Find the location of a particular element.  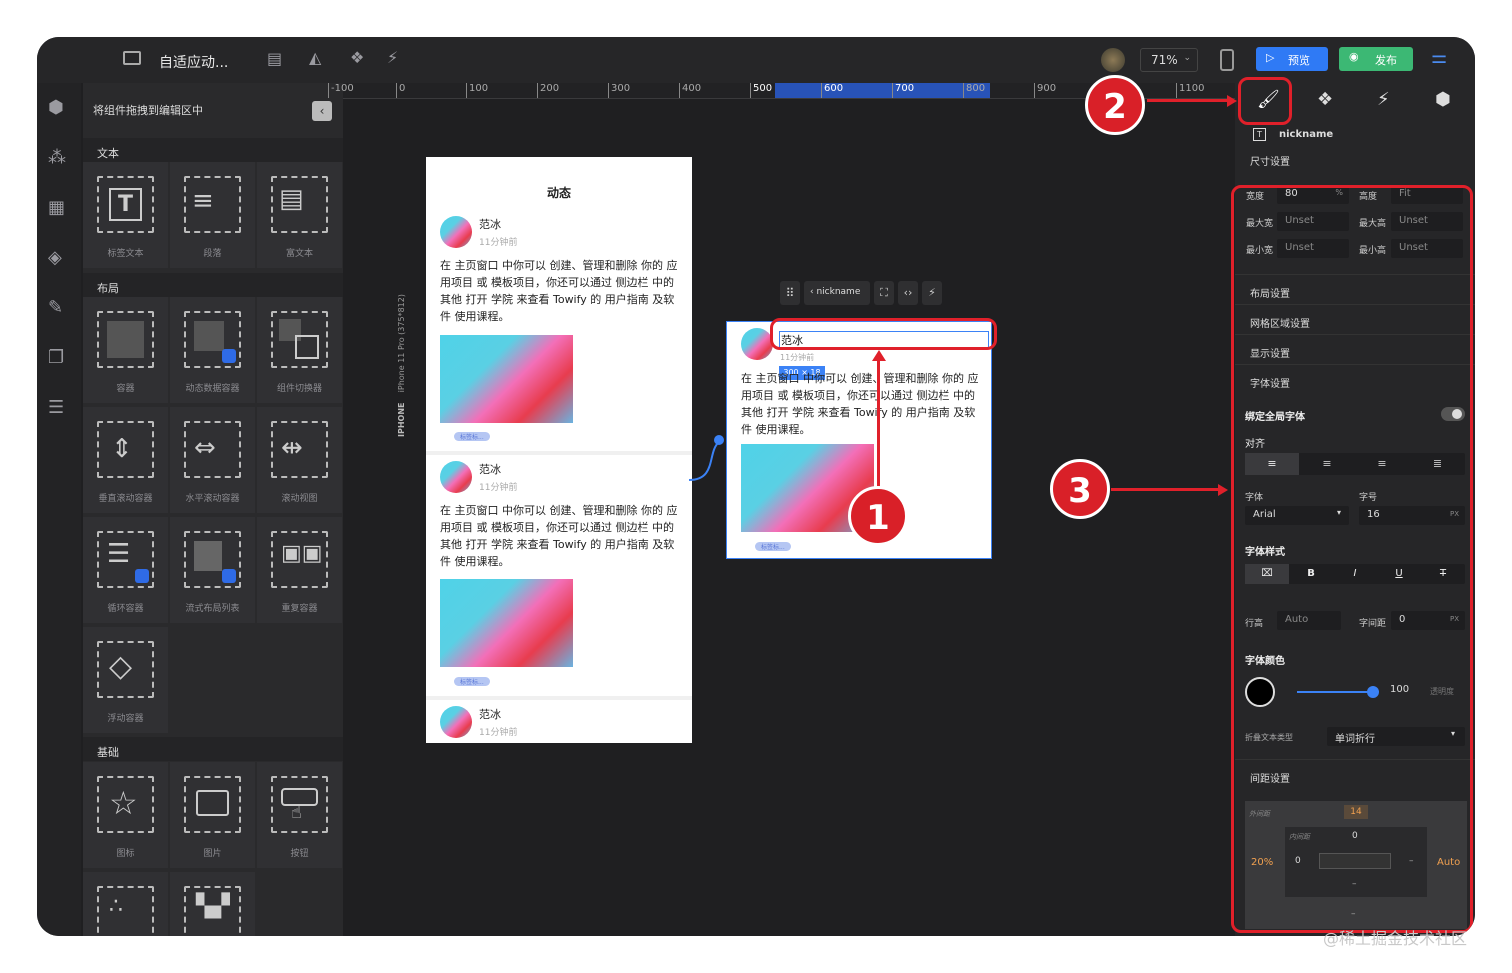

vertical-scroll-icon: ⇕ is located at coordinates (125, 449).